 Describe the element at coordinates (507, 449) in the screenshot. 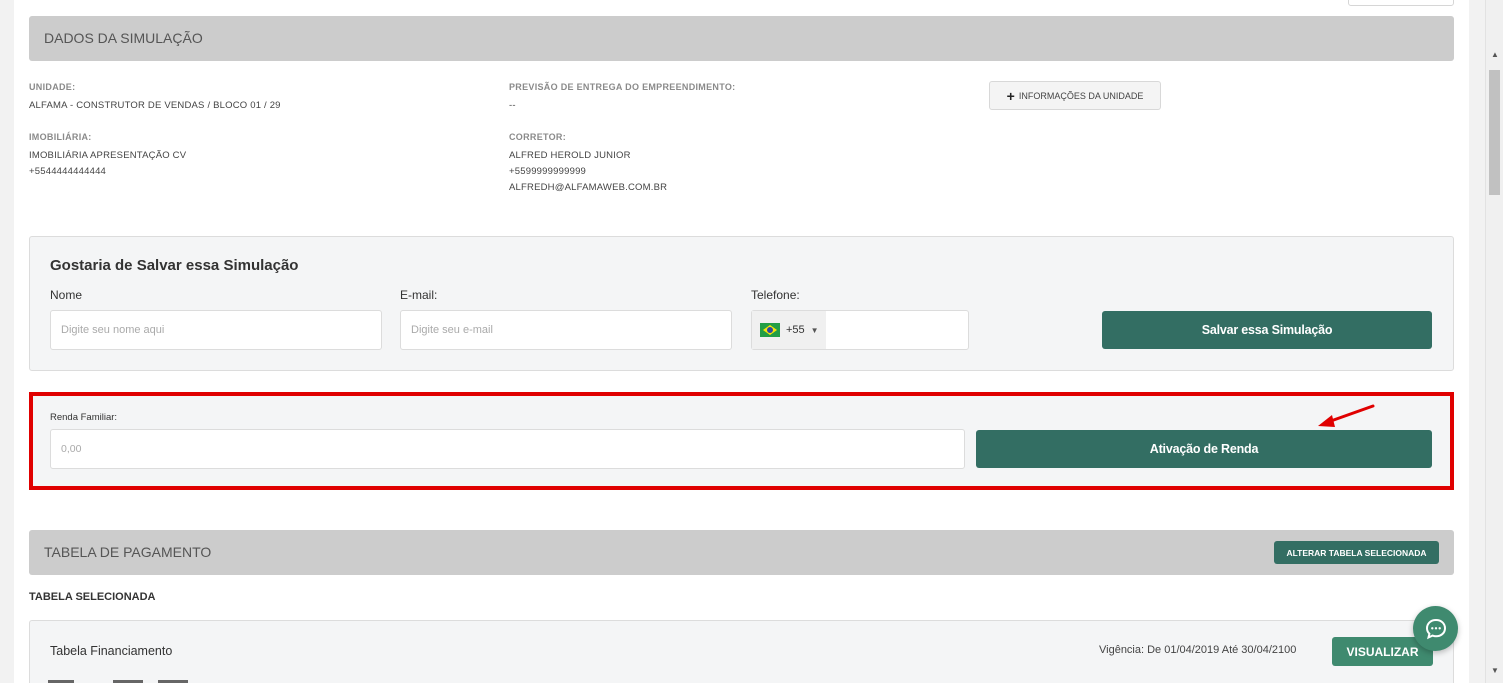

I see `renda-input` at that location.